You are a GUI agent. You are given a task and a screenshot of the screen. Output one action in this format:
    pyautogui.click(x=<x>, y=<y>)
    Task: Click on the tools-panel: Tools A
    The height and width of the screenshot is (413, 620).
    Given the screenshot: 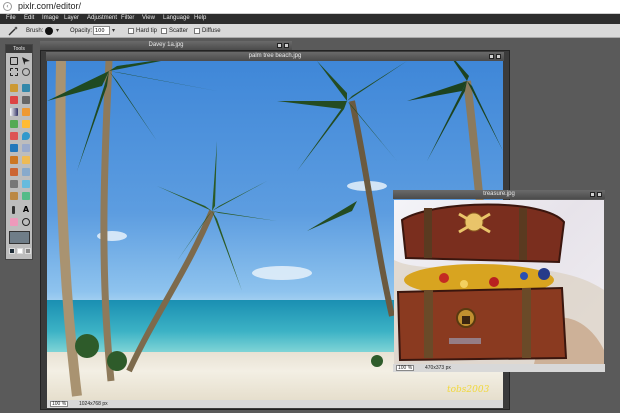 What is the action you would take?
    pyautogui.click(x=19, y=152)
    